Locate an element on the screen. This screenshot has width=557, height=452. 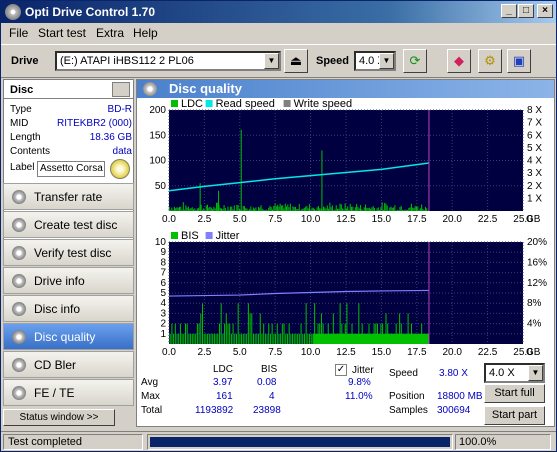
y-right-tick-label: 6 X is located at coordinates (534, 135).